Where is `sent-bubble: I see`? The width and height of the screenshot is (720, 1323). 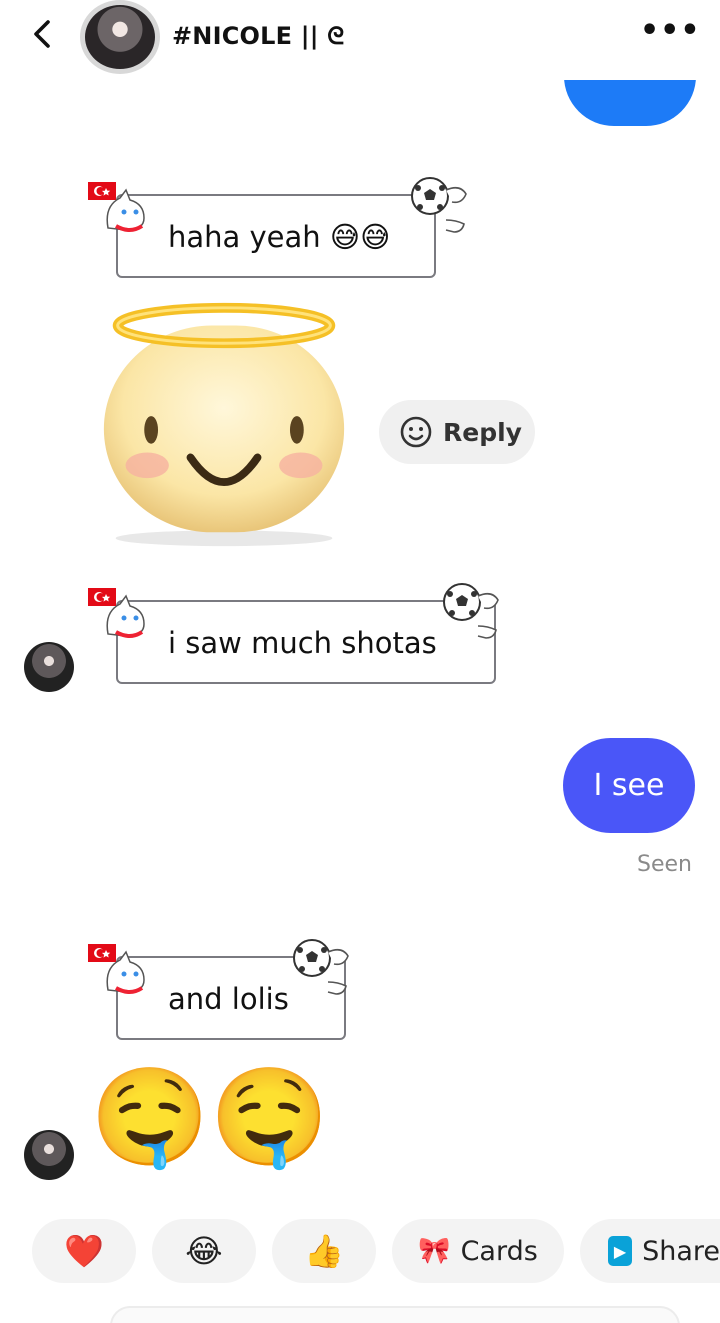
sent-bubble: I see is located at coordinates (629, 785).